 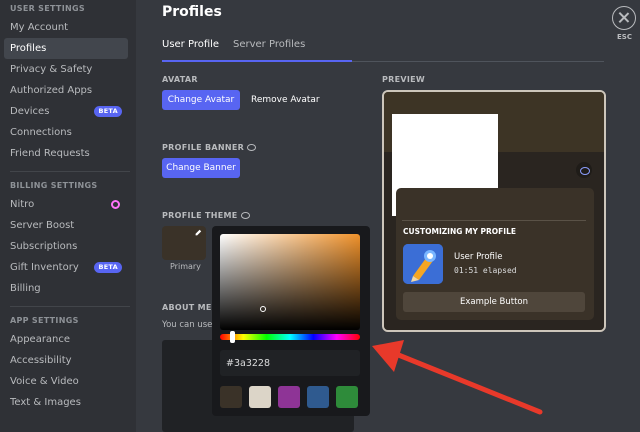 What do you see at coordinates (44, 320) in the screenshot?
I see `sidebar-heading: APP SETTINGS` at bounding box center [44, 320].